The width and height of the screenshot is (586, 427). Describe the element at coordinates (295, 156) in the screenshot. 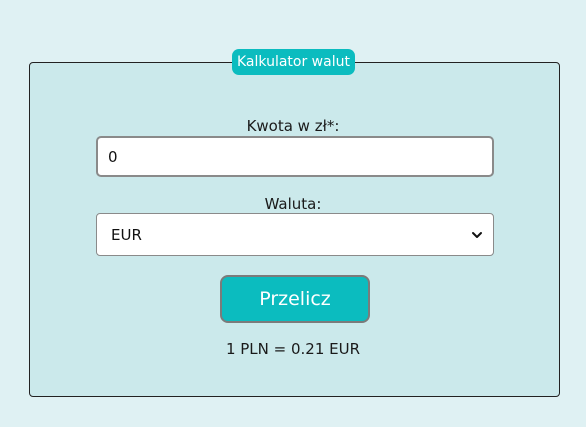

I see `amount-input` at that location.